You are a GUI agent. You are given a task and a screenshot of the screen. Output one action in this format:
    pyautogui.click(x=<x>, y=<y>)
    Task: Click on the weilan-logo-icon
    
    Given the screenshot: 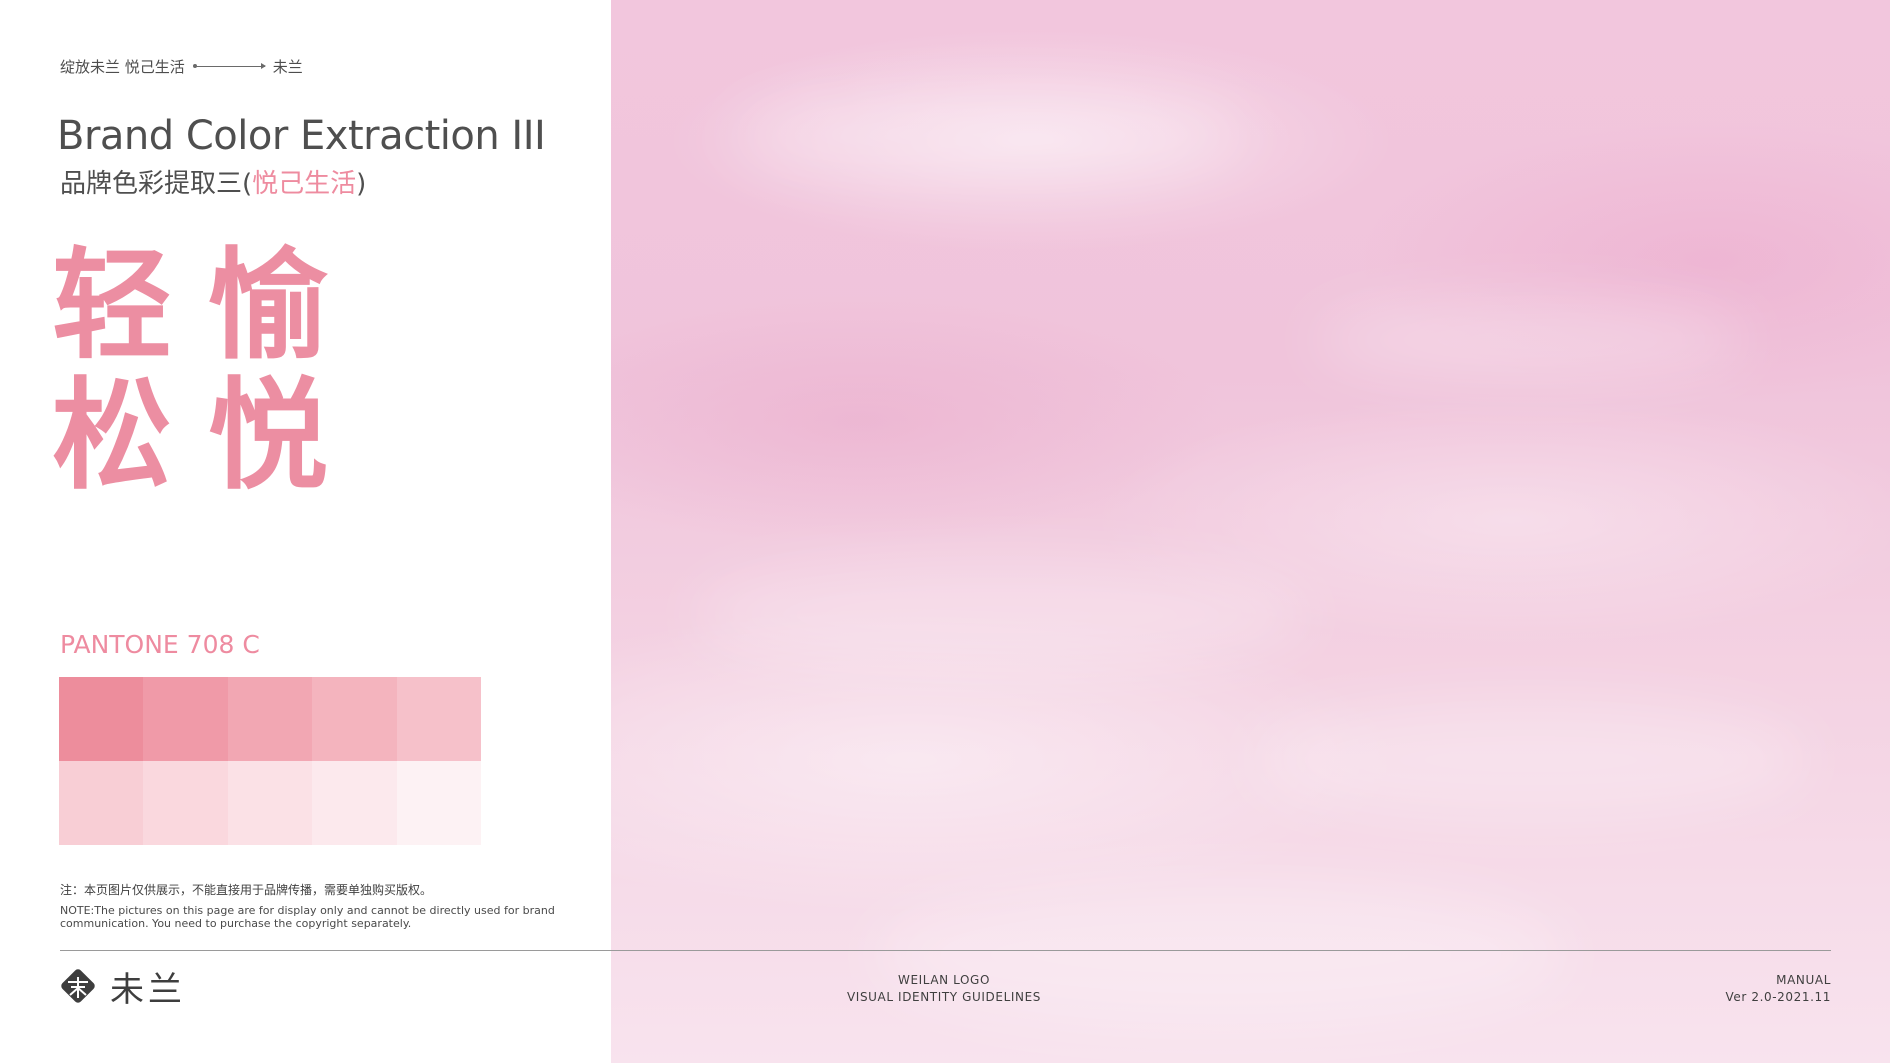 What is the action you would take?
    pyautogui.click(x=78, y=986)
    